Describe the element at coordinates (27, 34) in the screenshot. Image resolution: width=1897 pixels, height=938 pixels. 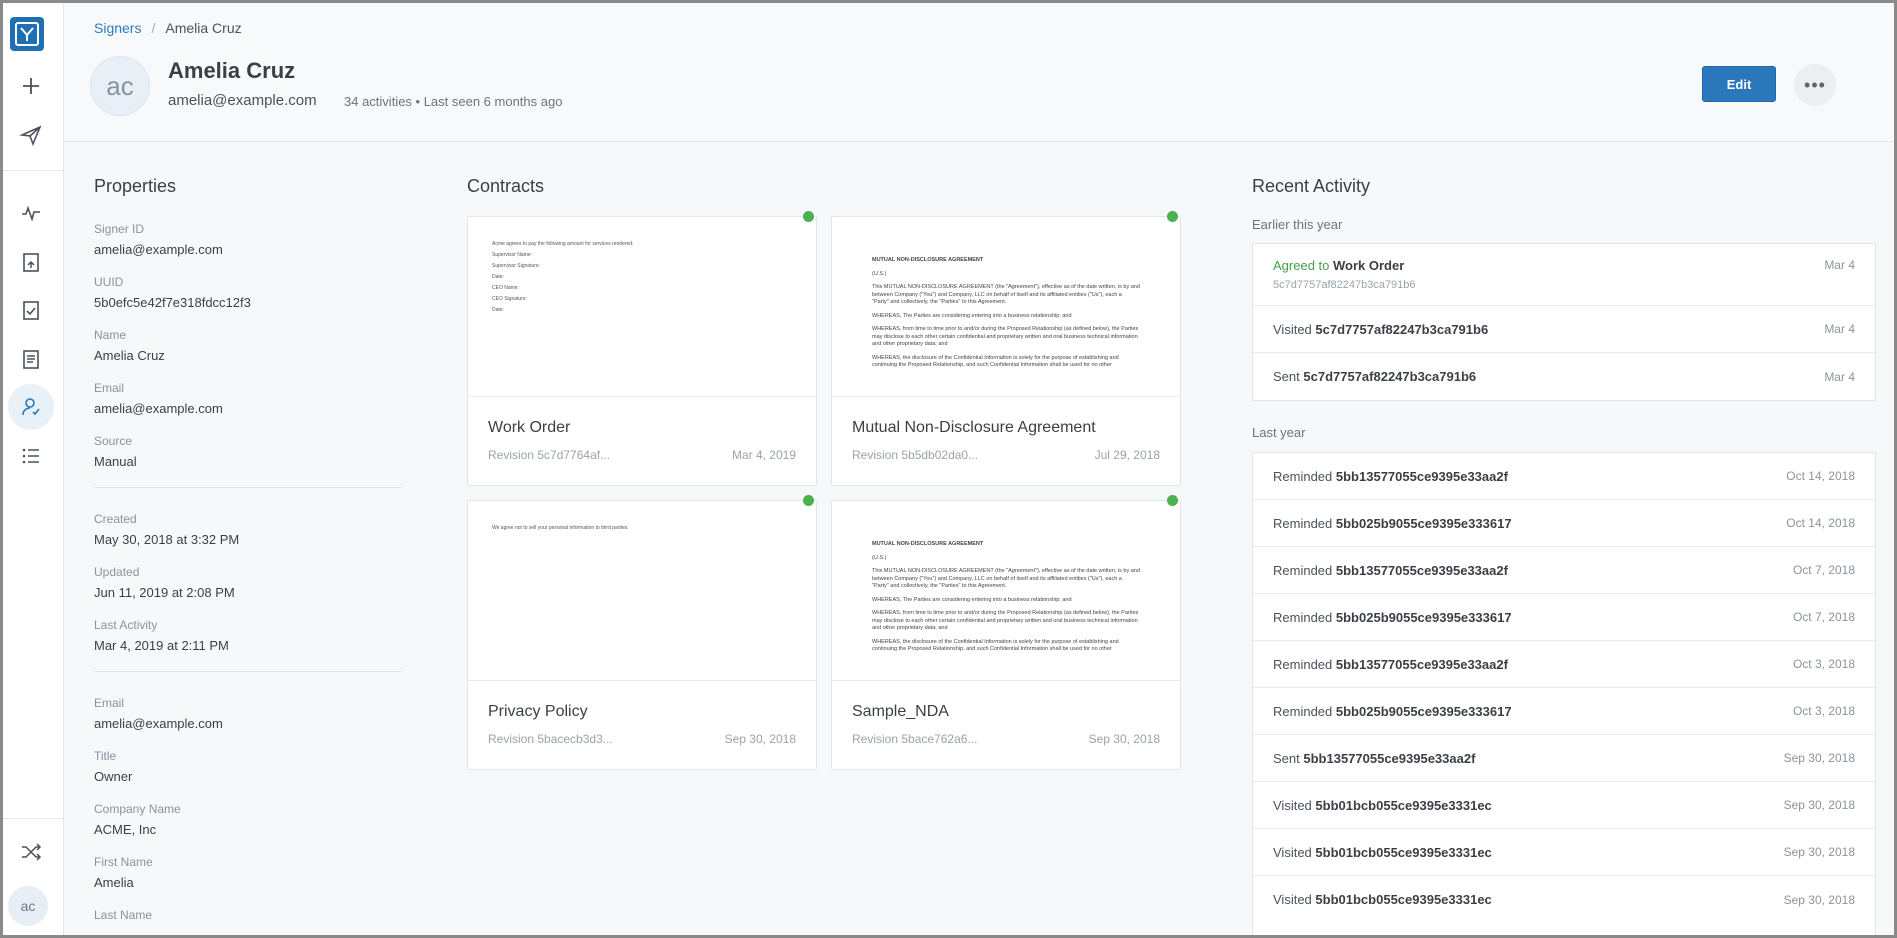
I see `app-logo-icon` at that location.